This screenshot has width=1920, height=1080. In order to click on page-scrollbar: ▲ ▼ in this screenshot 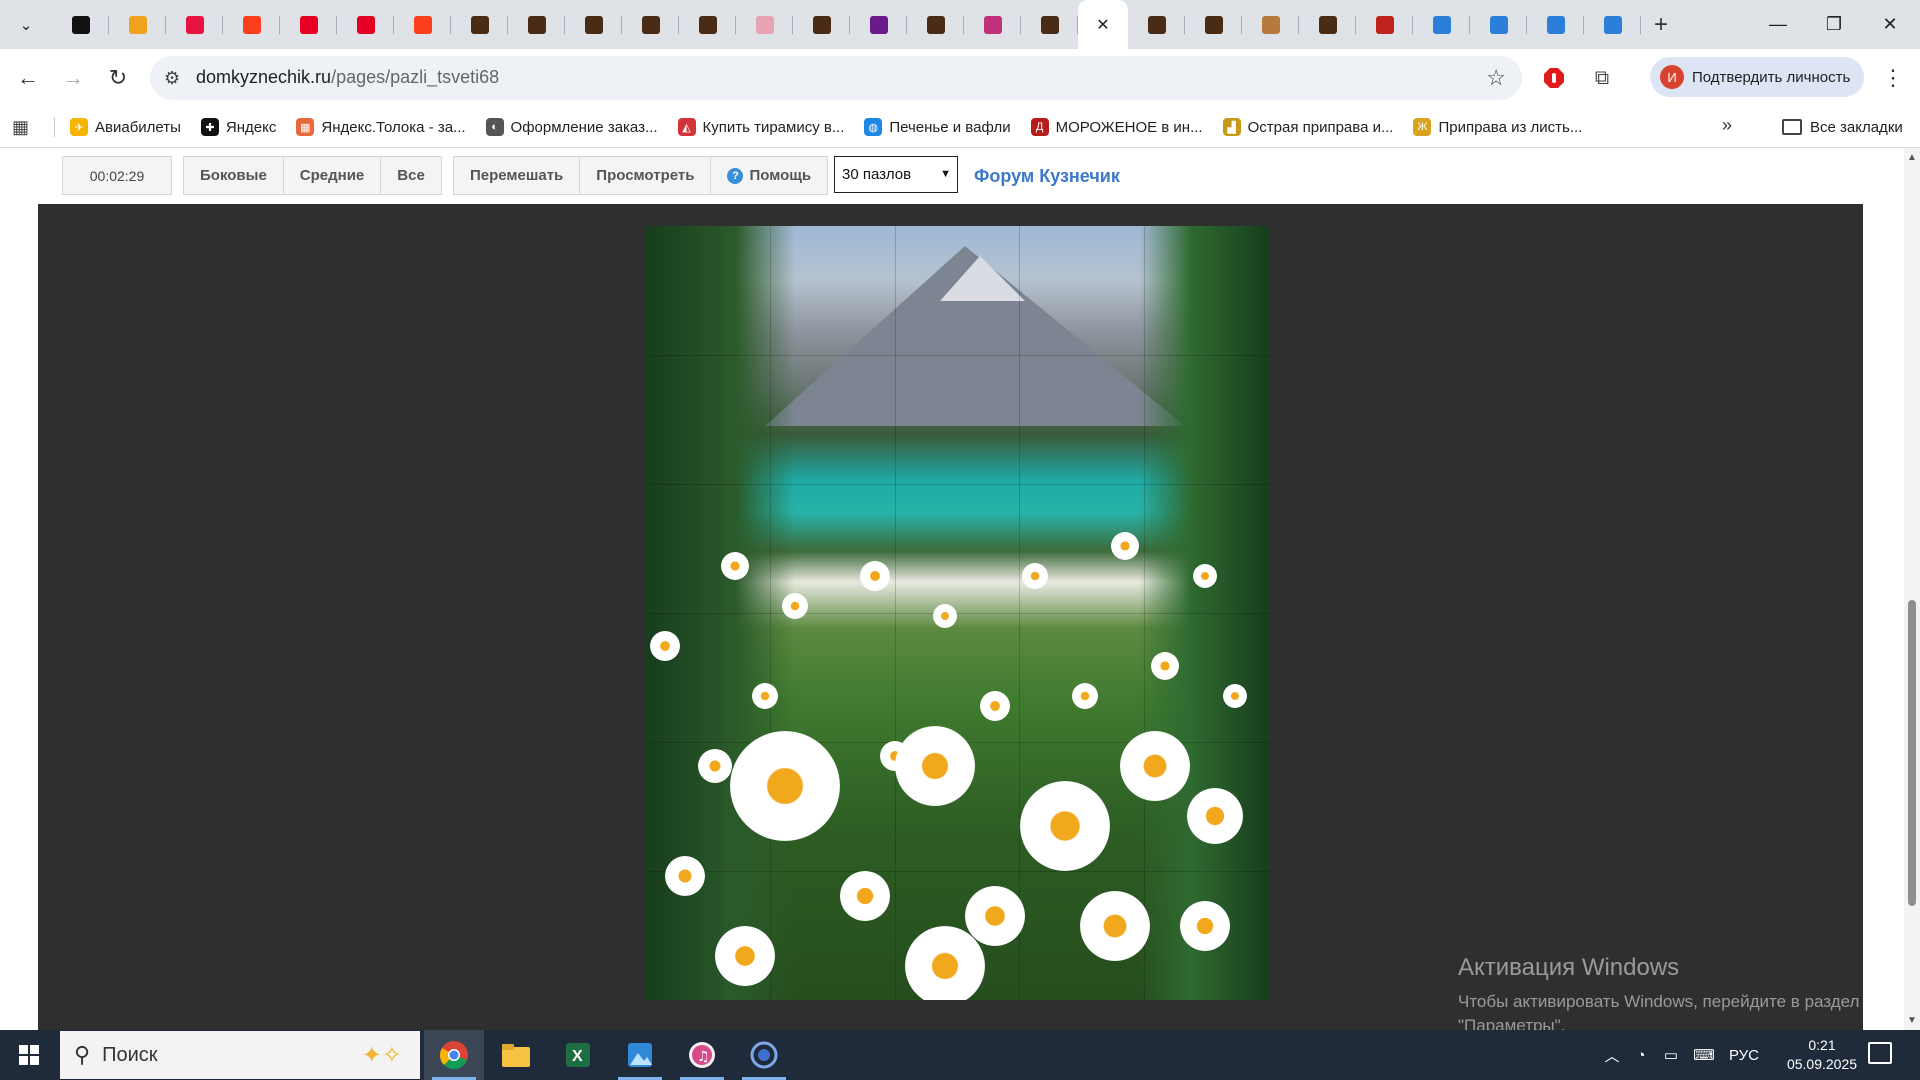, I will do `click(1912, 589)`.